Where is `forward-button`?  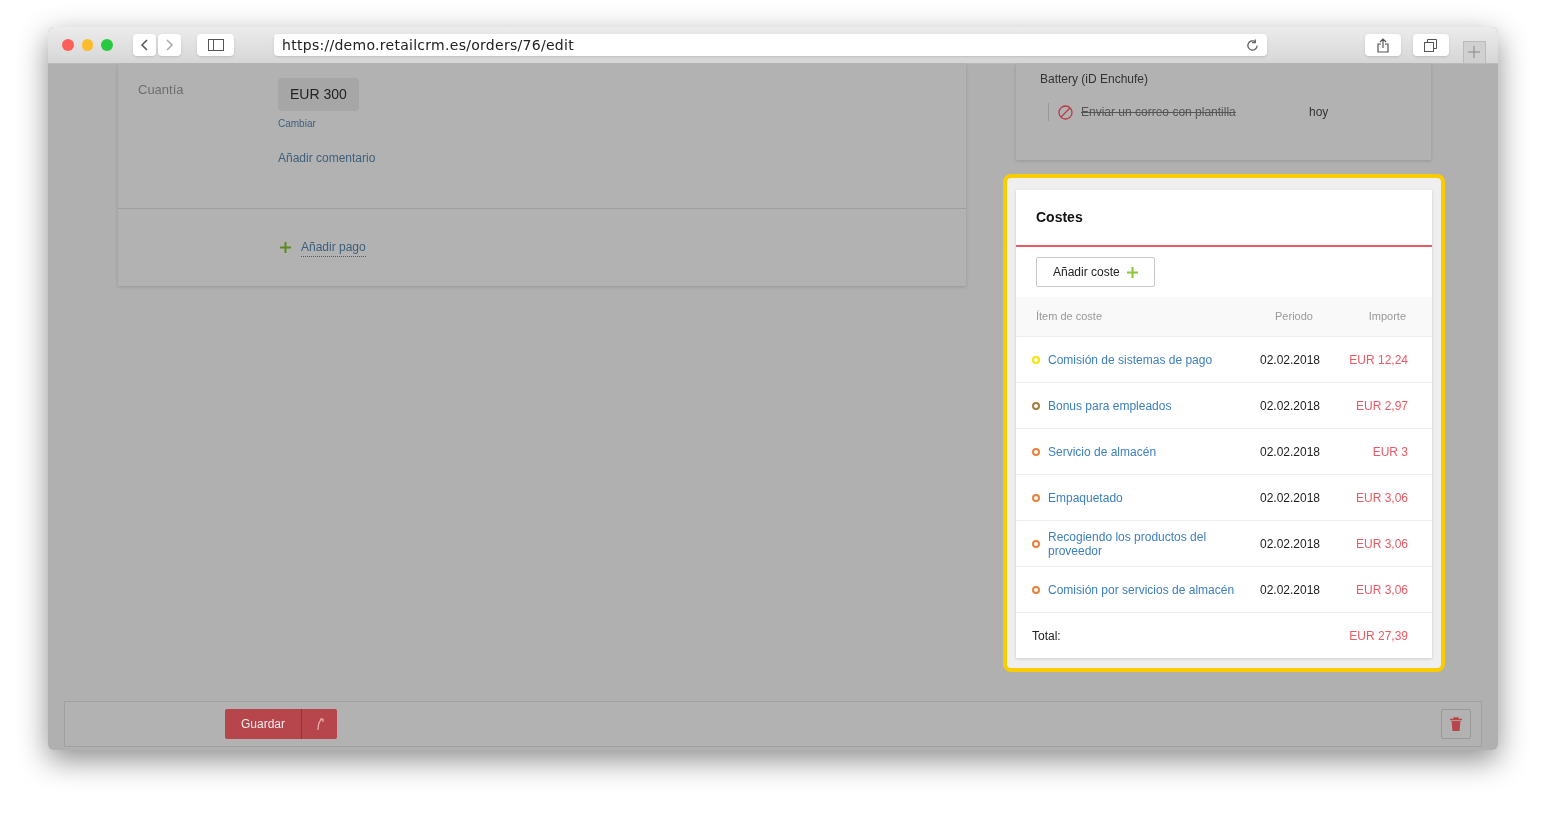
forward-button is located at coordinates (170, 45).